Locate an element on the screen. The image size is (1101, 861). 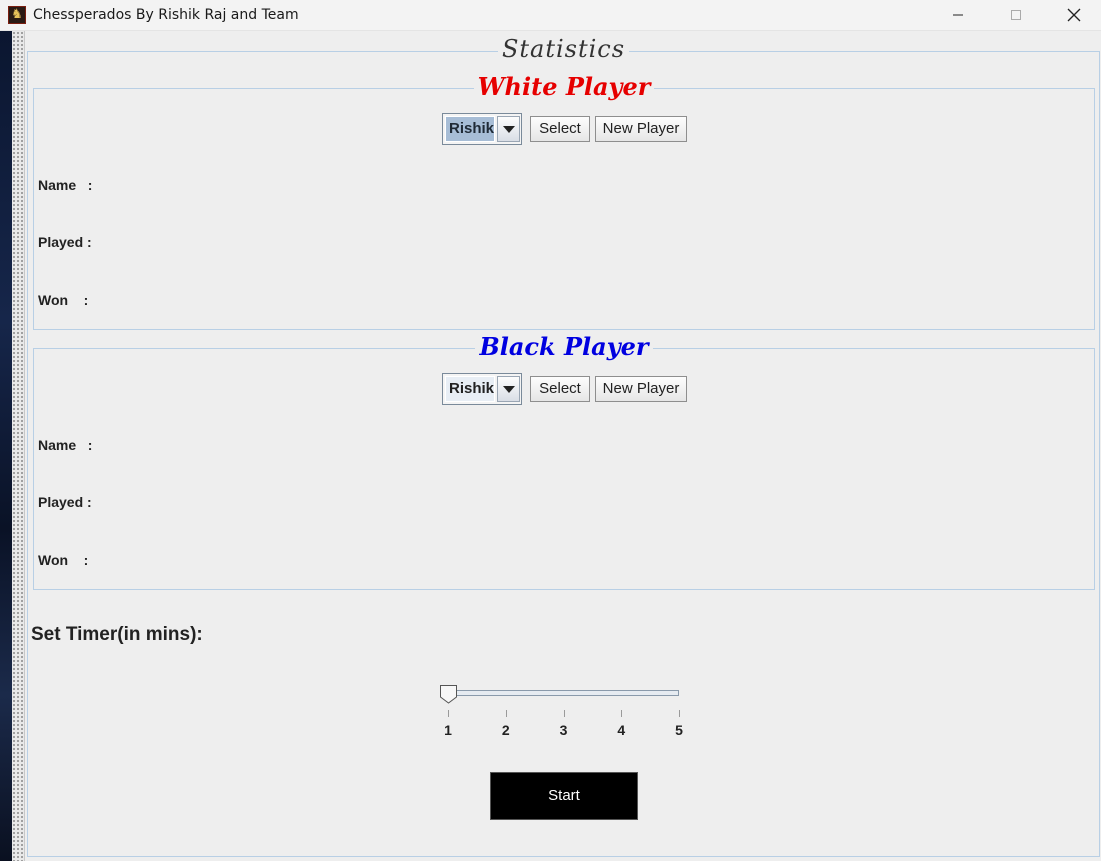
window-resize-edge is located at coordinates (18, 446).